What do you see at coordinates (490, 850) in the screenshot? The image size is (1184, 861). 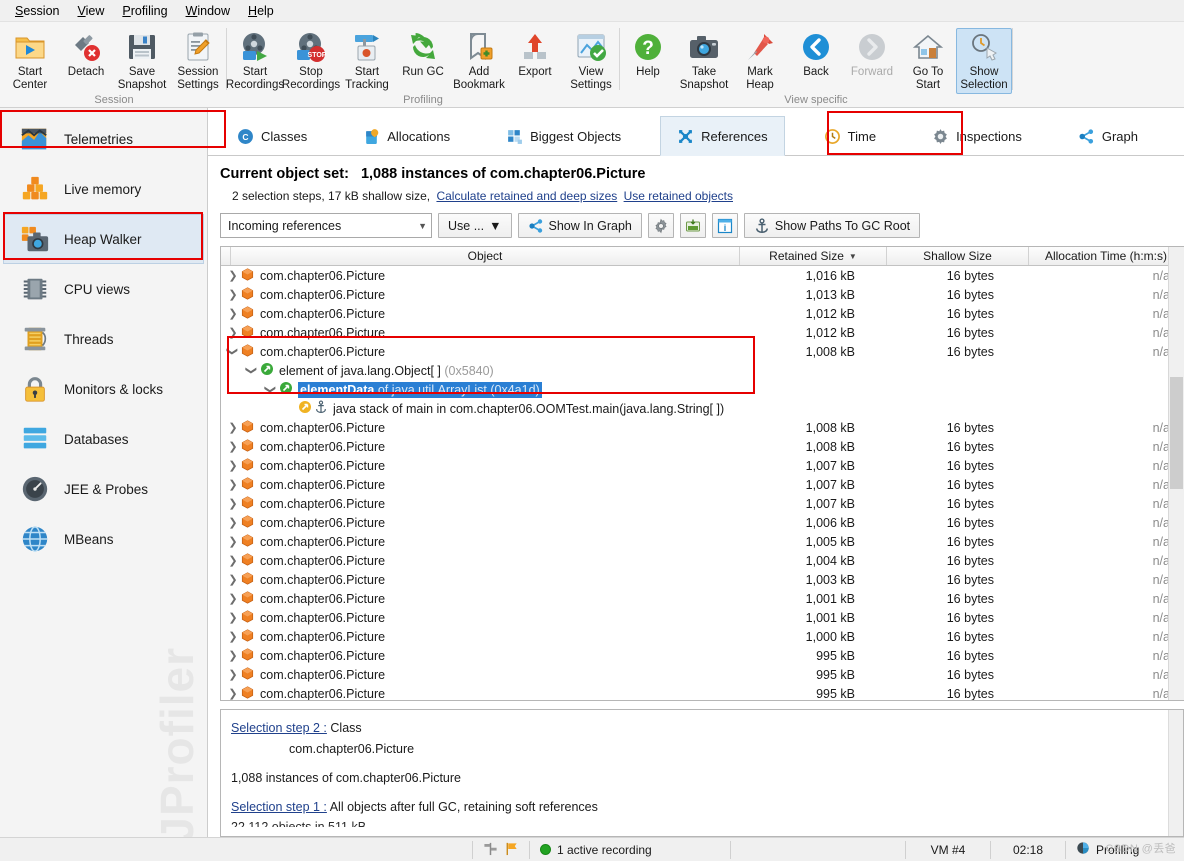 I see `signpost-icon` at bounding box center [490, 850].